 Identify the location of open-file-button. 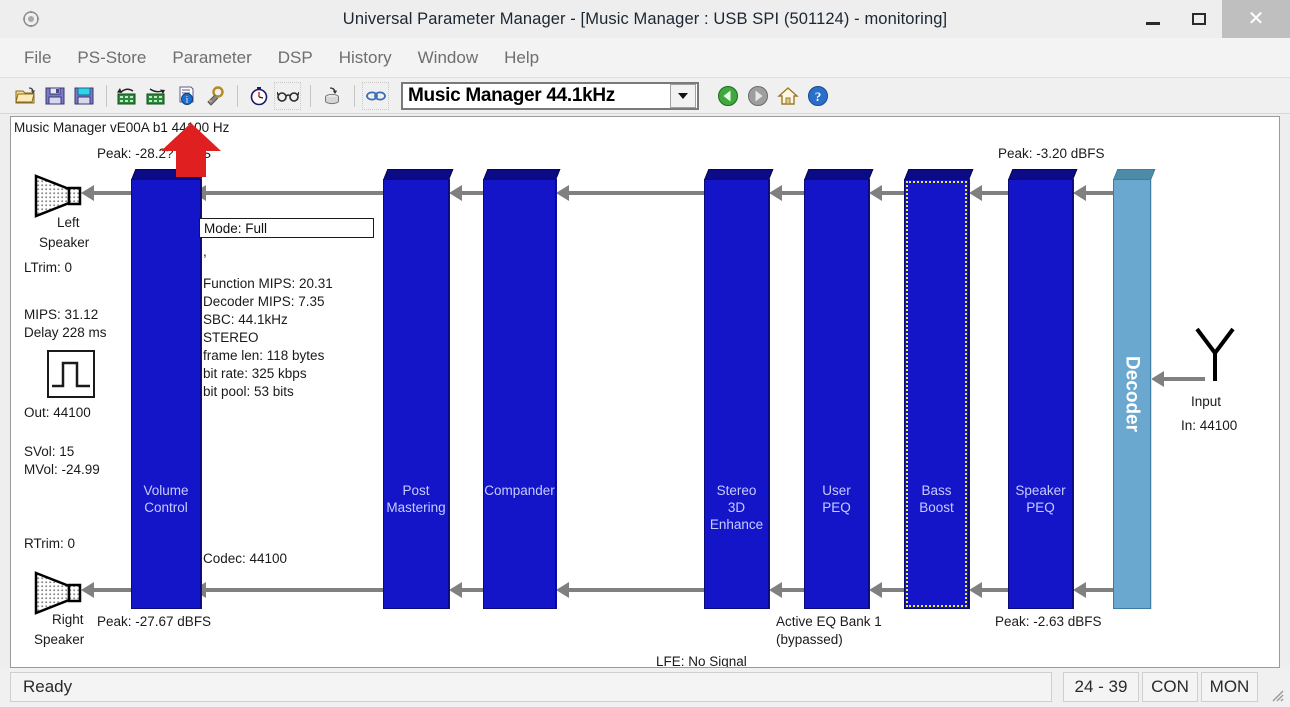
(25, 96).